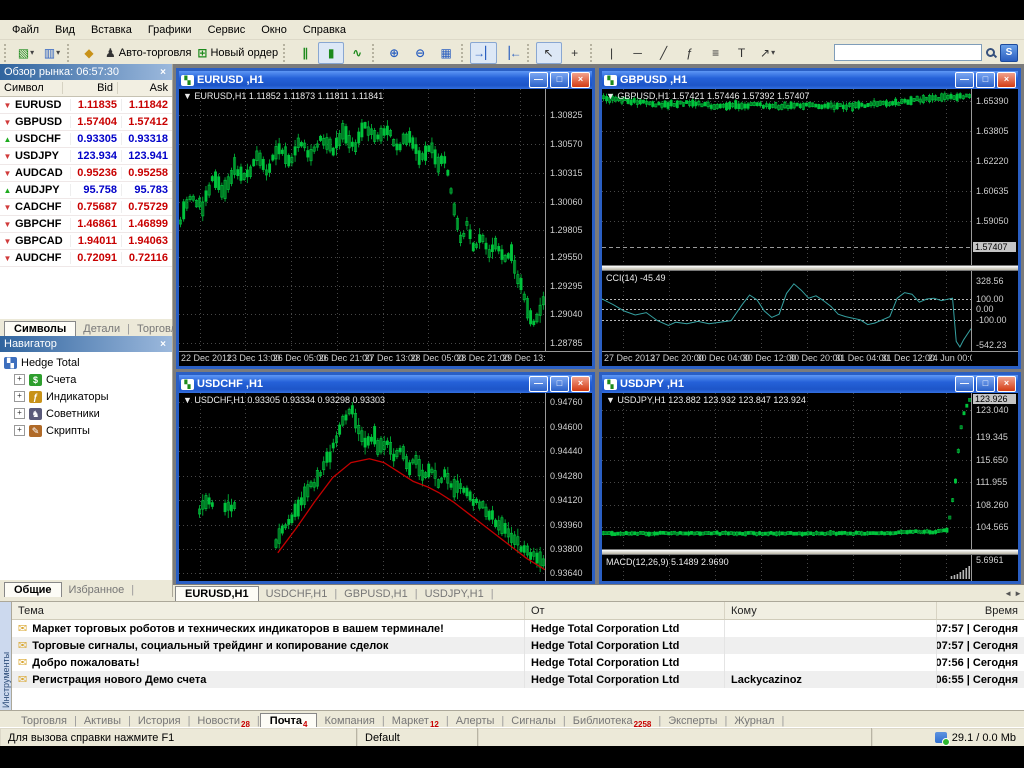 This screenshot has width=1024, height=768. I want to click on market-watch-row: ▼ GBPCHF 1.46861 1.46899, so click(86, 224).